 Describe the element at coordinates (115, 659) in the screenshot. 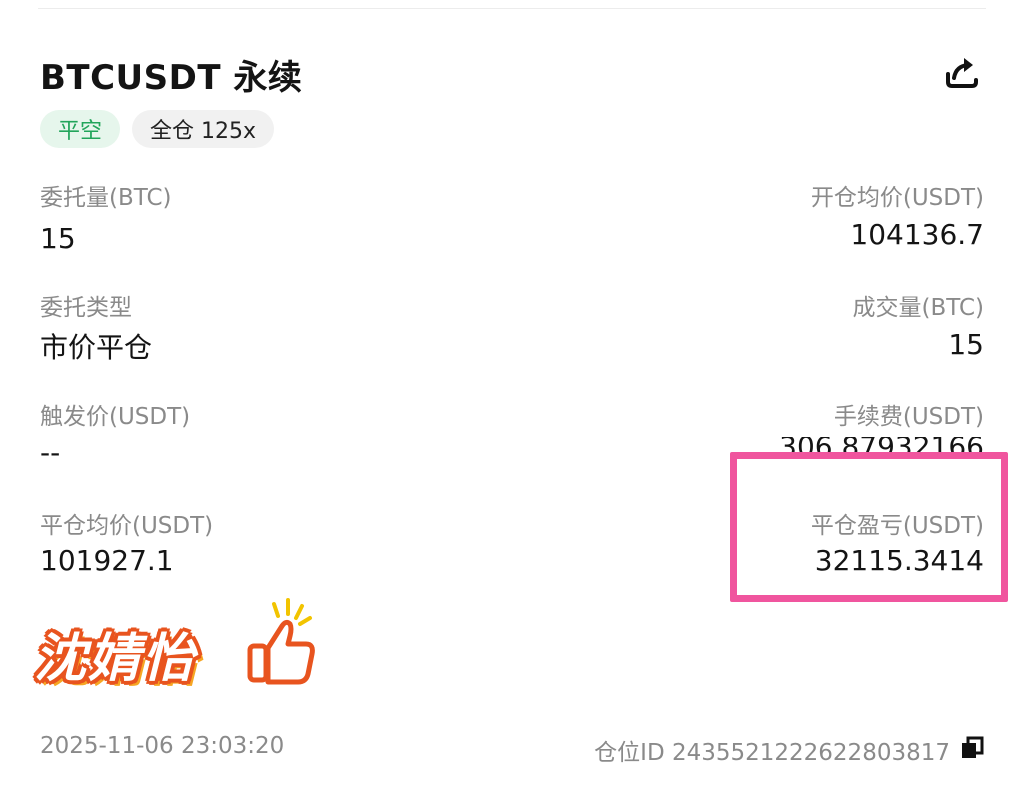

I see `name-sticker: 沈婧怡` at that location.